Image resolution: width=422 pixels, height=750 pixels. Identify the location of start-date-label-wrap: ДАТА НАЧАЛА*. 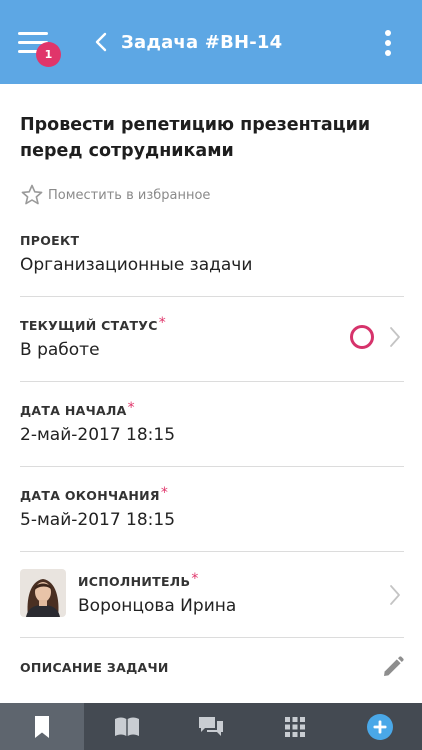
(77, 409).